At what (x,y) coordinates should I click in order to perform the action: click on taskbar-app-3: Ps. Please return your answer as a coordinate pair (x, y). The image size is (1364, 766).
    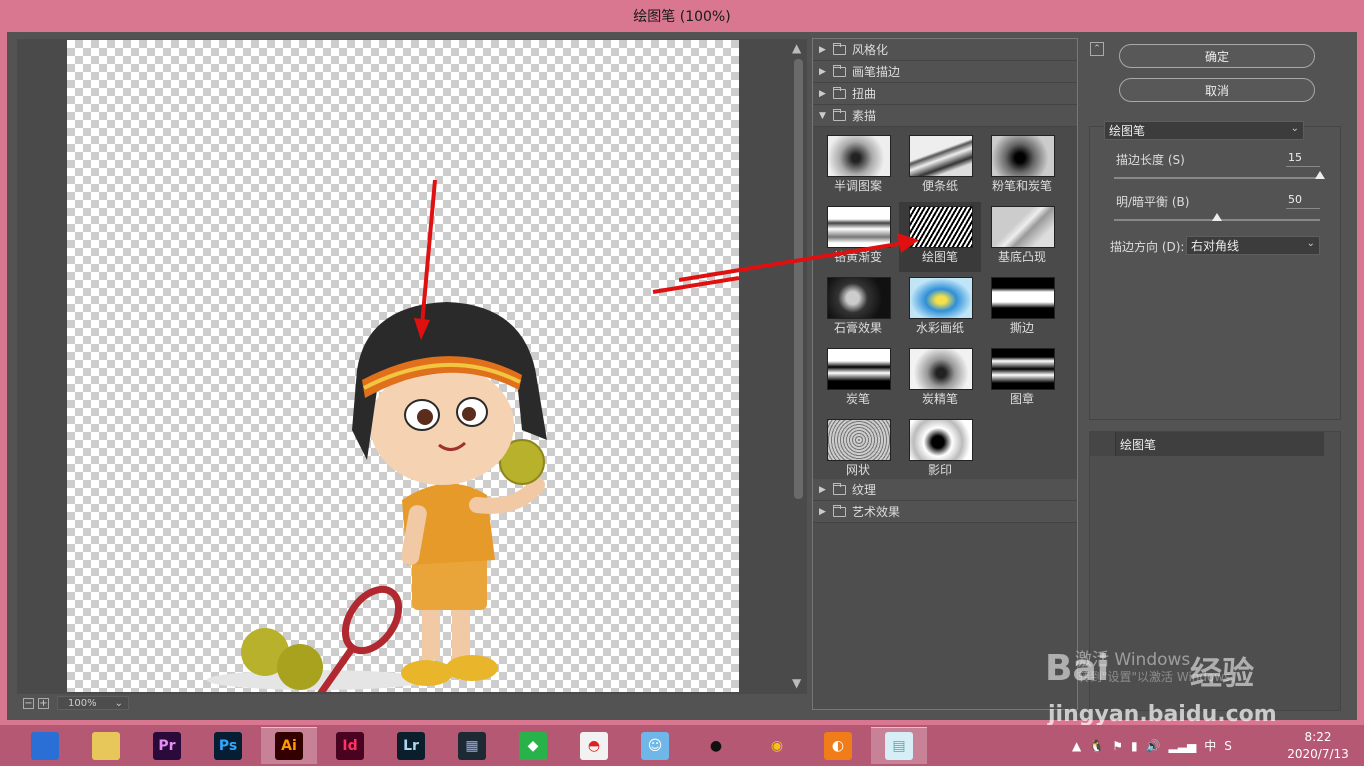
    Looking at the image, I should click on (228, 745).